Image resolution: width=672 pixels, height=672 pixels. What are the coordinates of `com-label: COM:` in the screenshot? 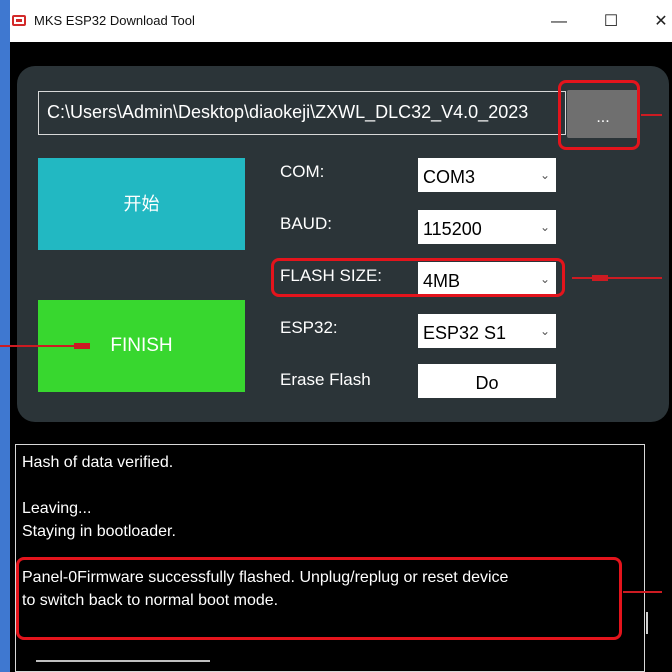 It's located at (302, 171).